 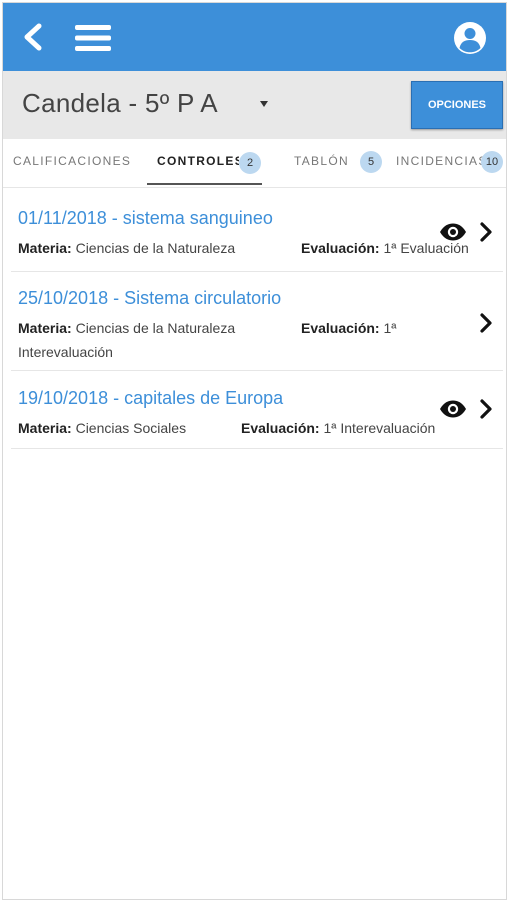 What do you see at coordinates (33, 37) in the screenshot?
I see `back-chevron-icon` at bounding box center [33, 37].